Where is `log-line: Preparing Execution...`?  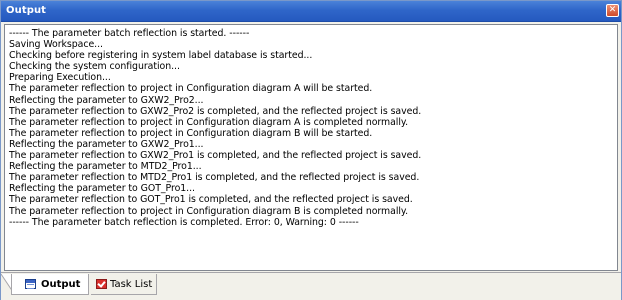 log-line: Preparing Execution... is located at coordinates (60, 78).